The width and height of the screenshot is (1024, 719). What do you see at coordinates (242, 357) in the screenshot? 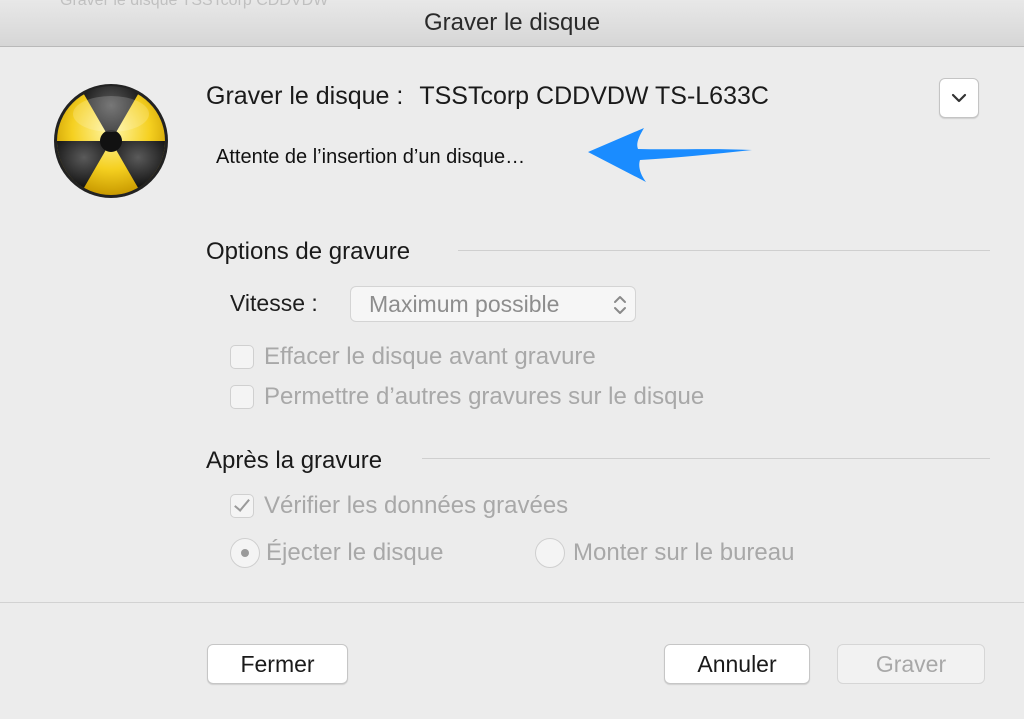
I see `erase-checkbox-box` at bounding box center [242, 357].